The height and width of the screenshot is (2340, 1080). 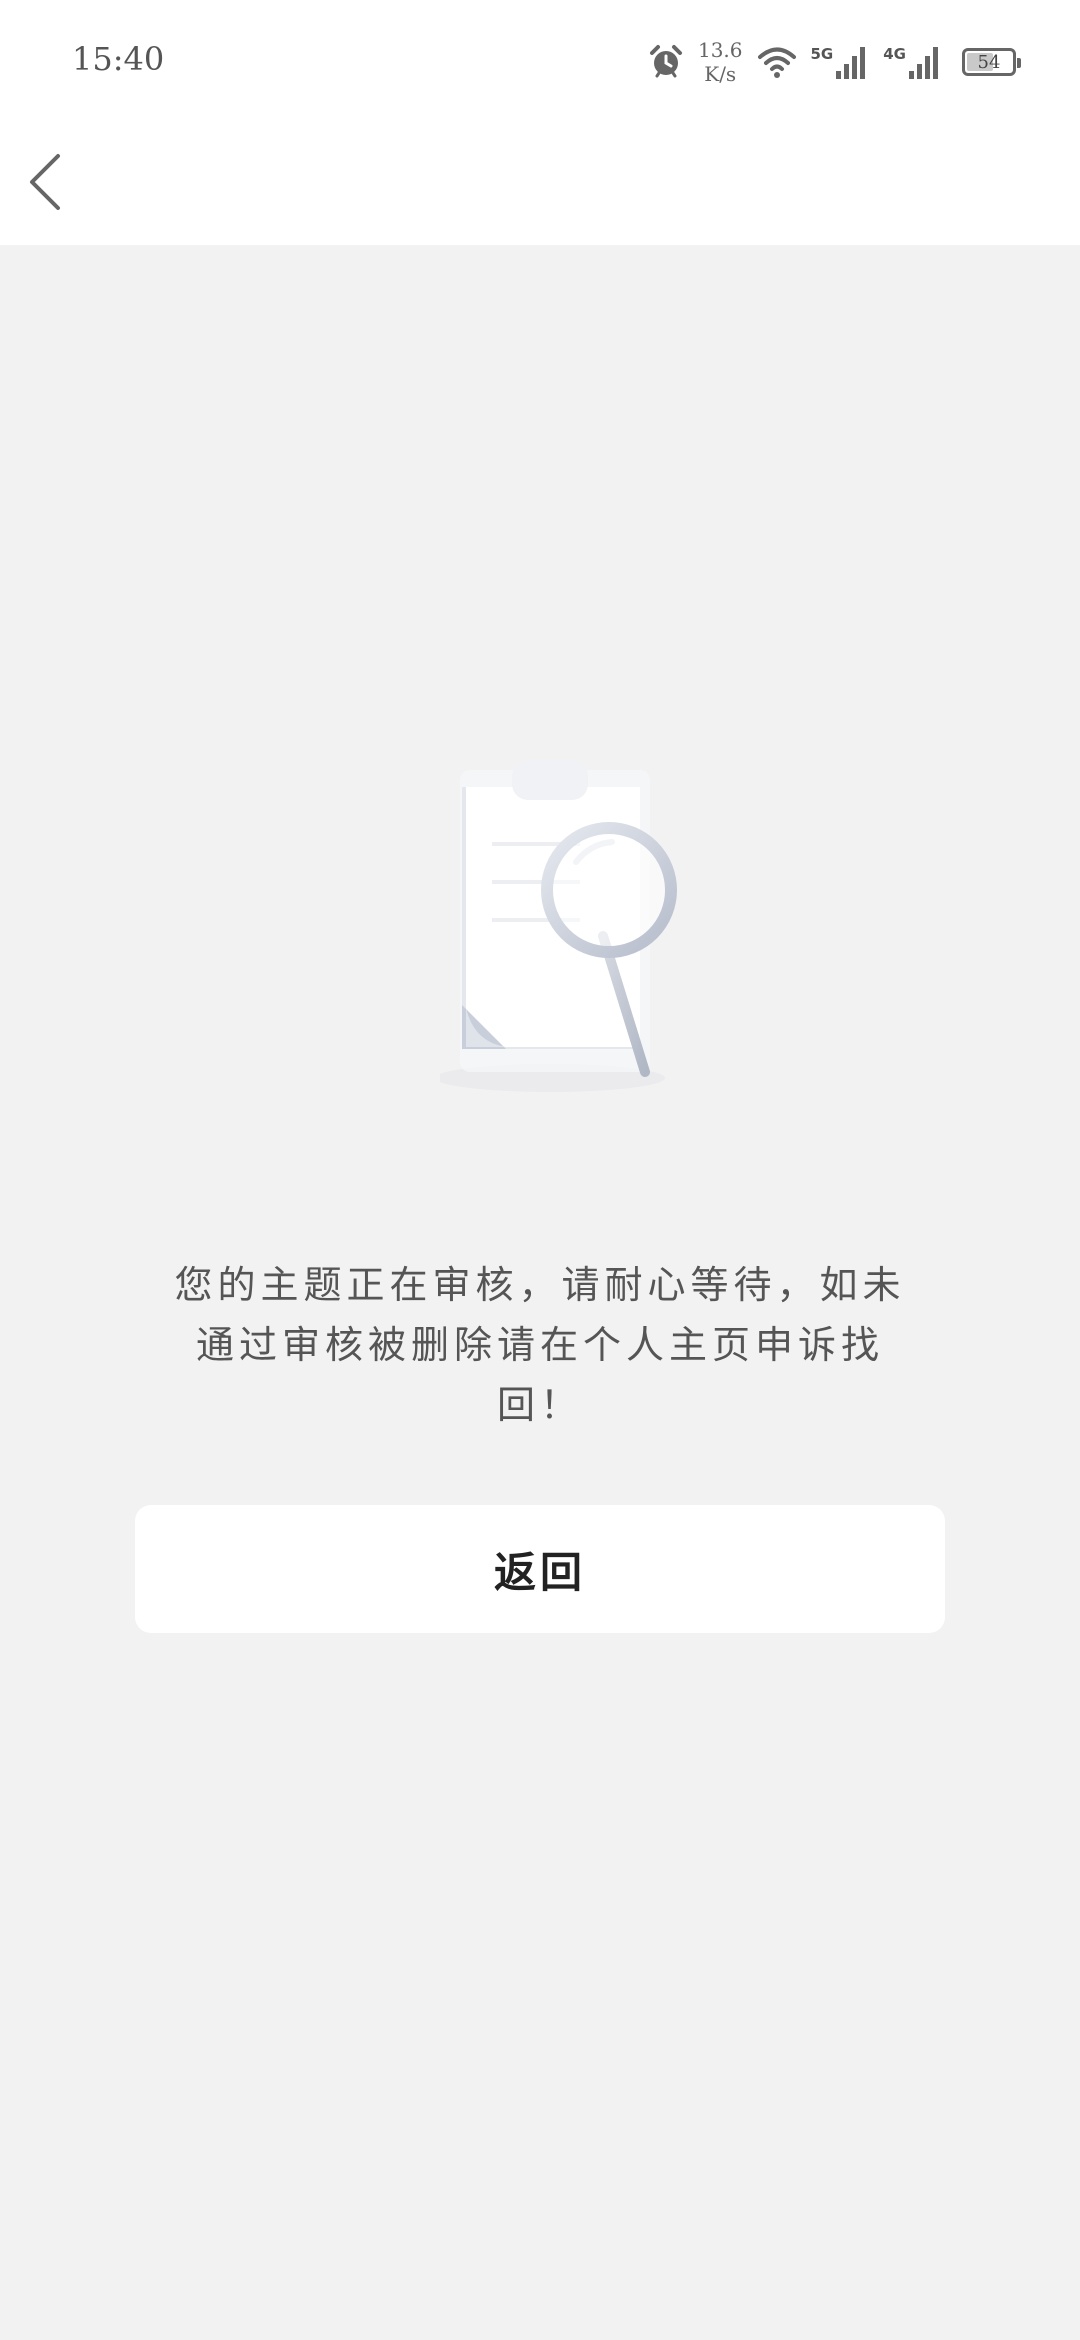 I want to click on network-speed: 13.6 K/s, so click(x=720, y=62).